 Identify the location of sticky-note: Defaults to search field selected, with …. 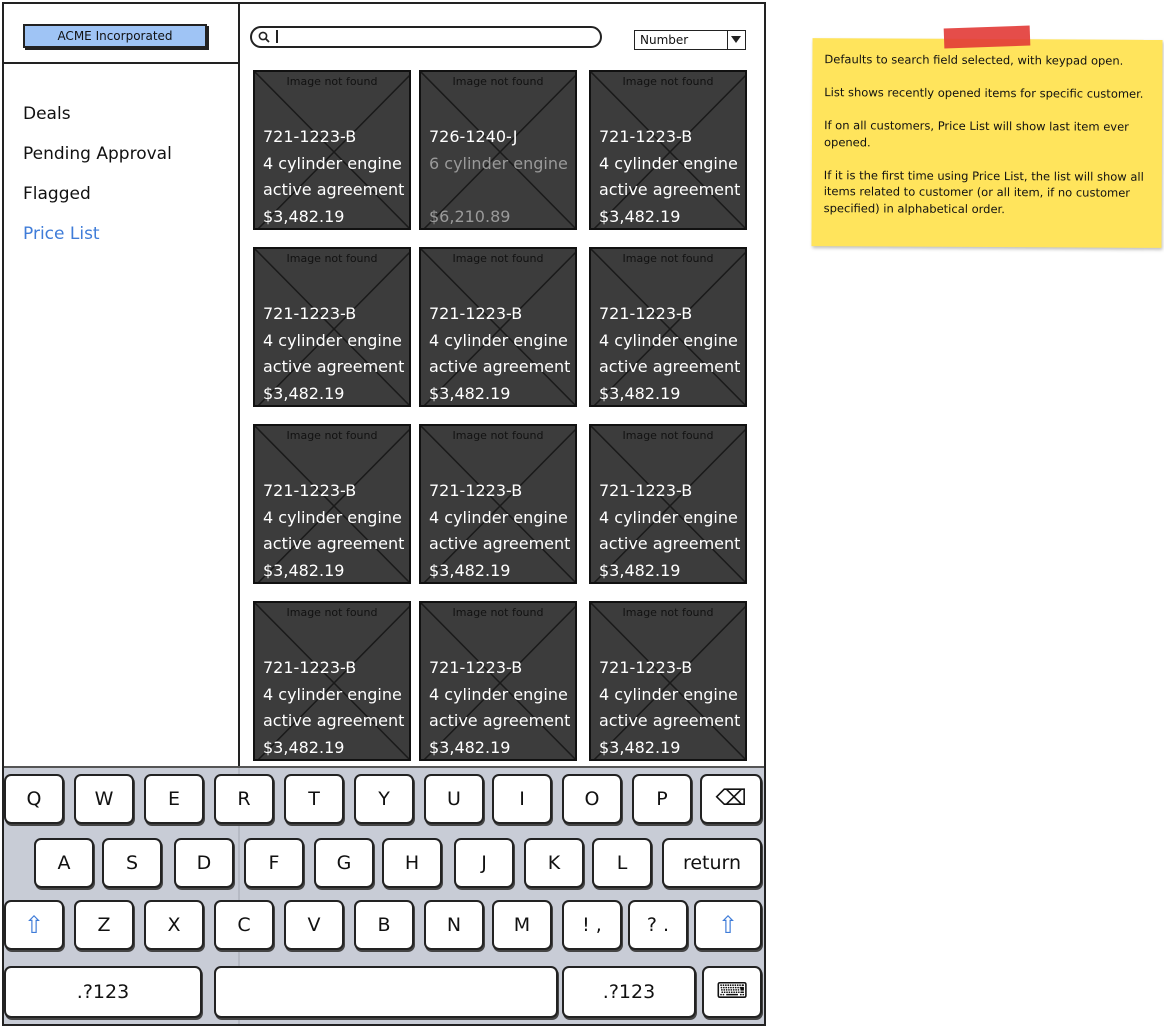
(987, 143).